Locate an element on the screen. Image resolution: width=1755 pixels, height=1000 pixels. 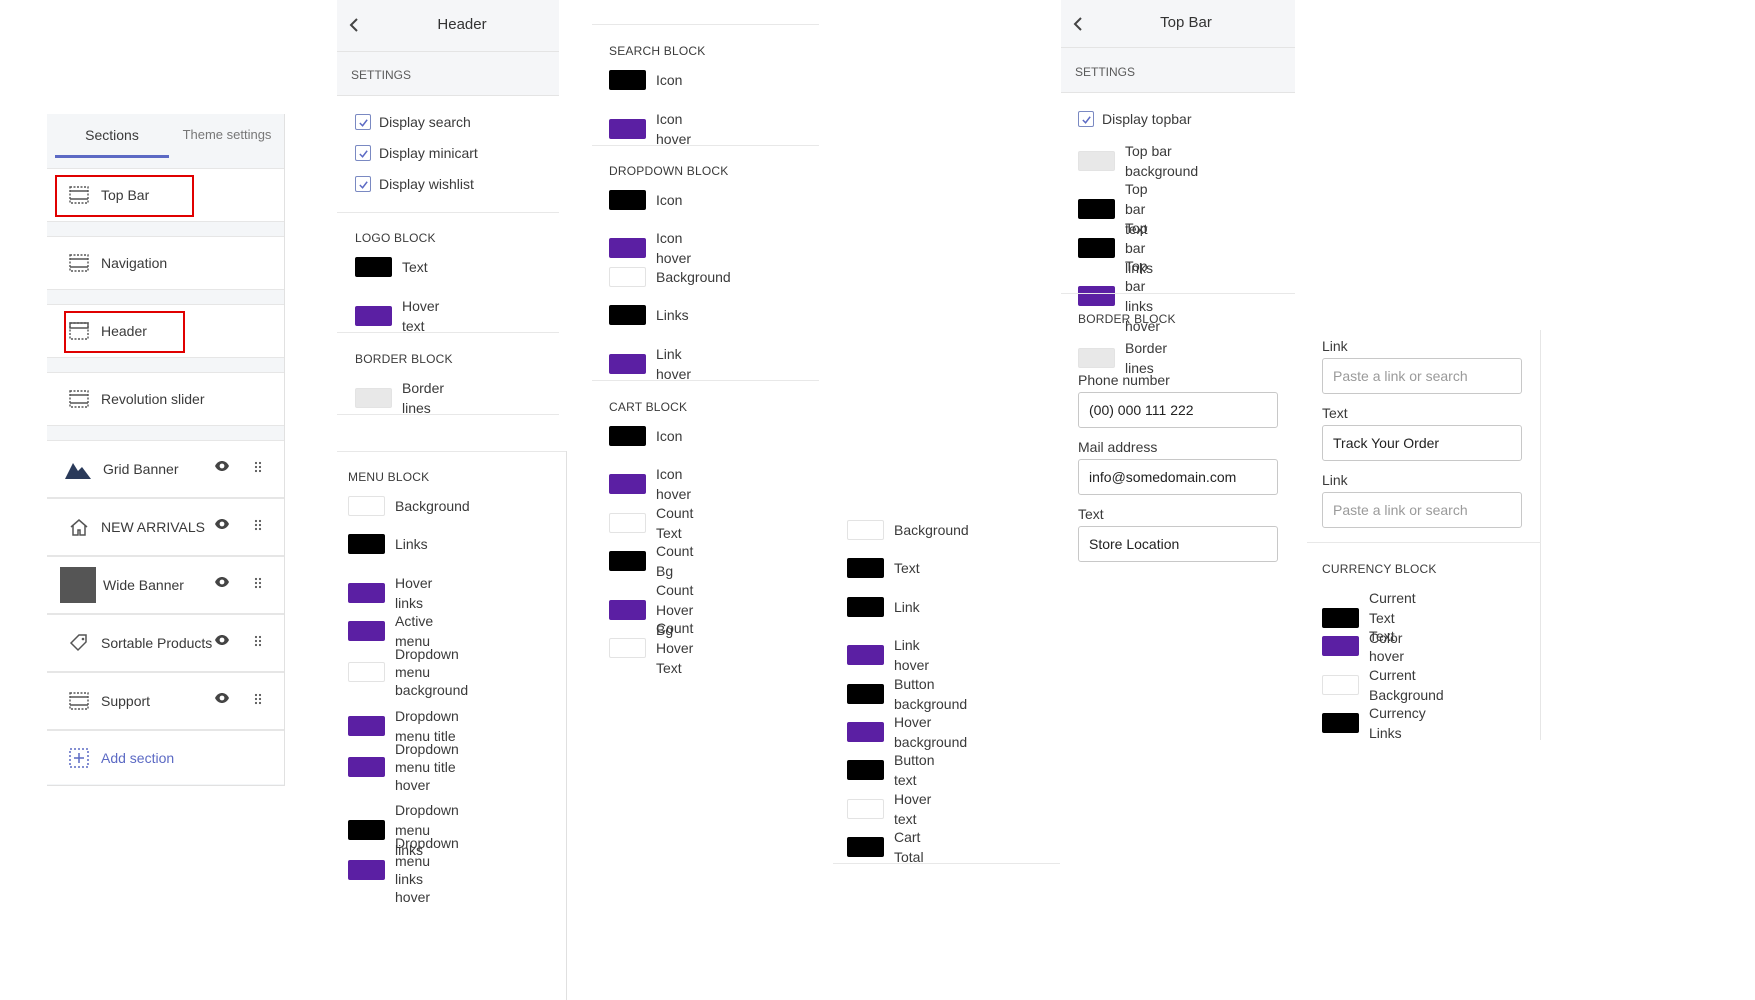
checkbox-display-wishlist: Display wishlist is located at coordinates (414, 184).